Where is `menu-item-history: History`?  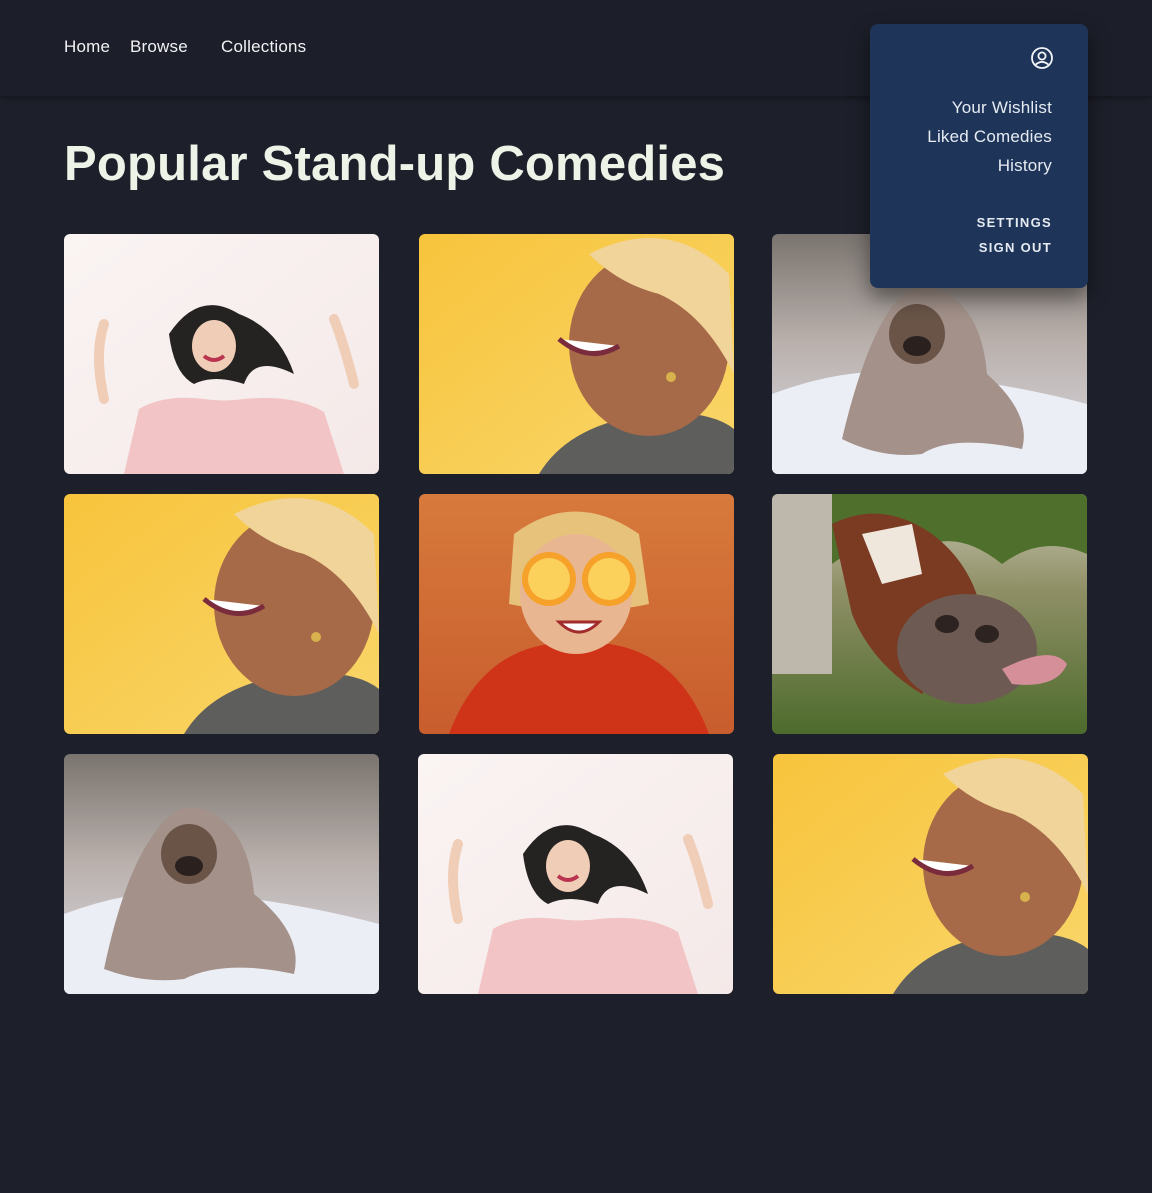 menu-item-history: History is located at coordinates (1025, 166).